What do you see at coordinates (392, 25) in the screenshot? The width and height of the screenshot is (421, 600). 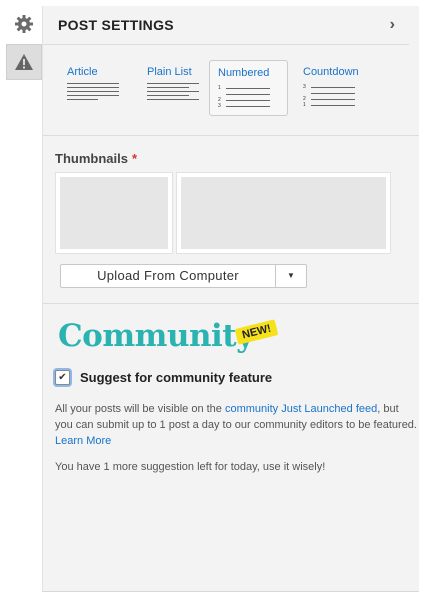 I see `chevron-right-icon: ›` at bounding box center [392, 25].